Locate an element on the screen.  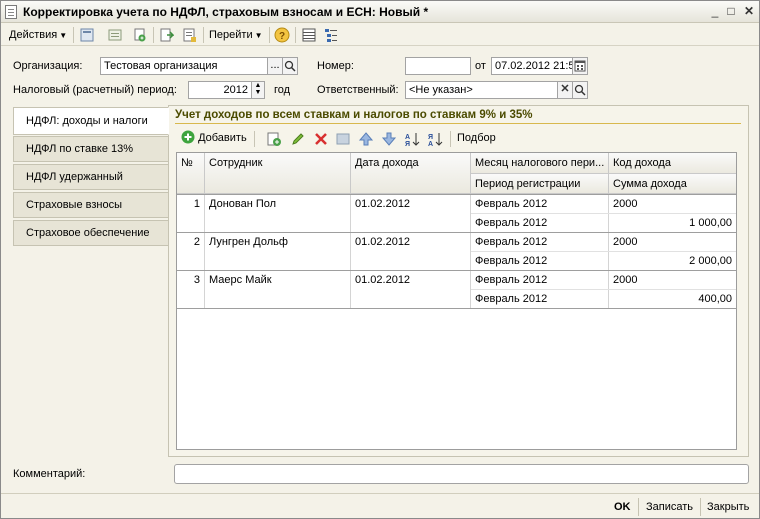
calendar-button is located at coordinates (580, 66).